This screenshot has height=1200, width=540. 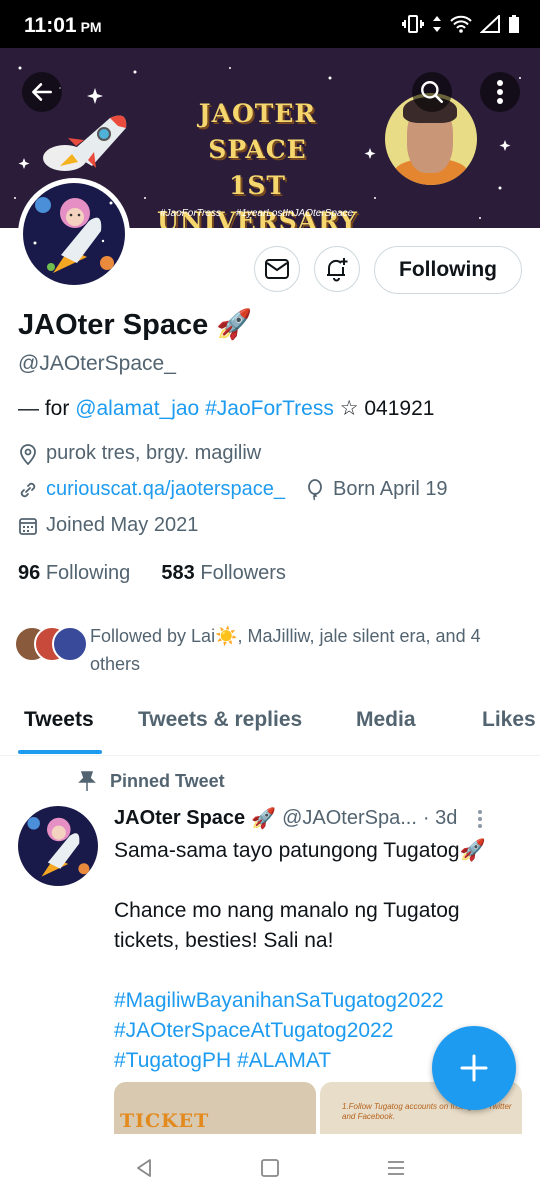 I want to click on profile-handle: @JAOterSpace_, so click(x=97, y=363).